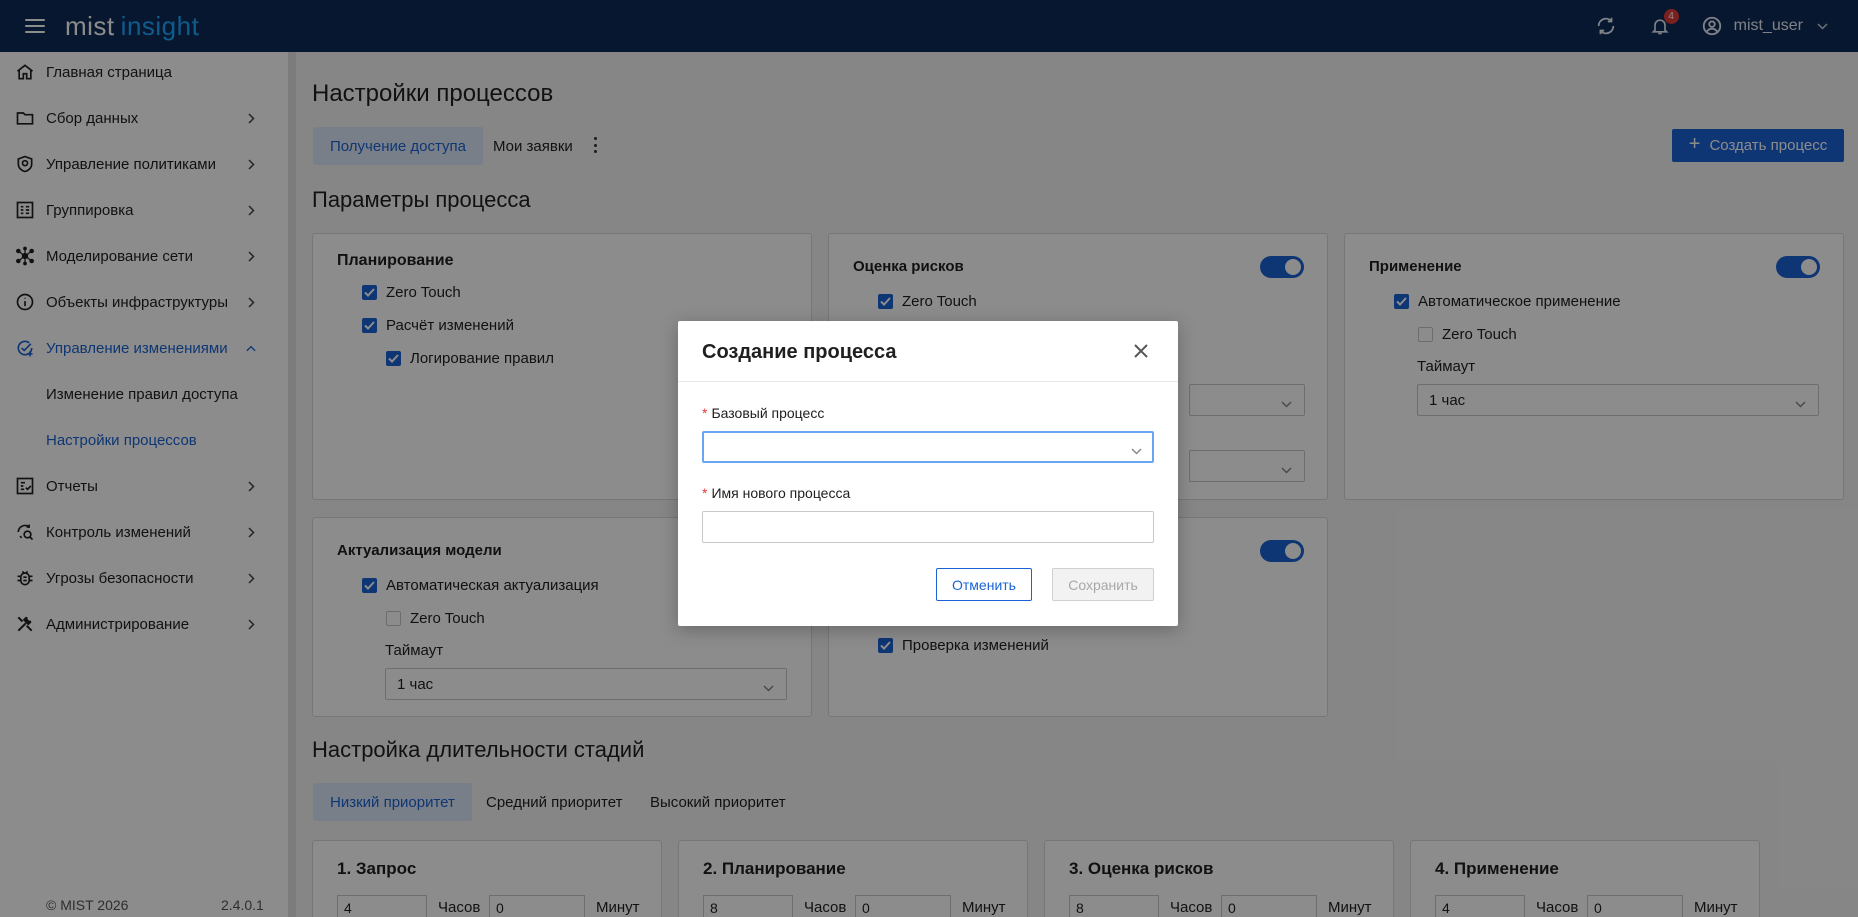 The width and height of the screenshot is (1858, 917). I want to click on modal-divider, so click(928, 381).